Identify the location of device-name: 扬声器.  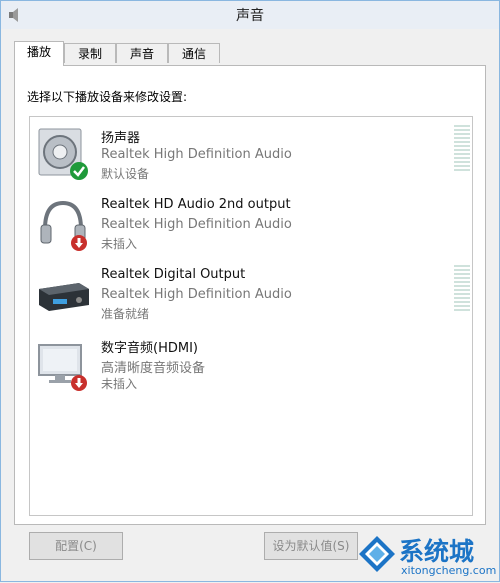
(121, 138).